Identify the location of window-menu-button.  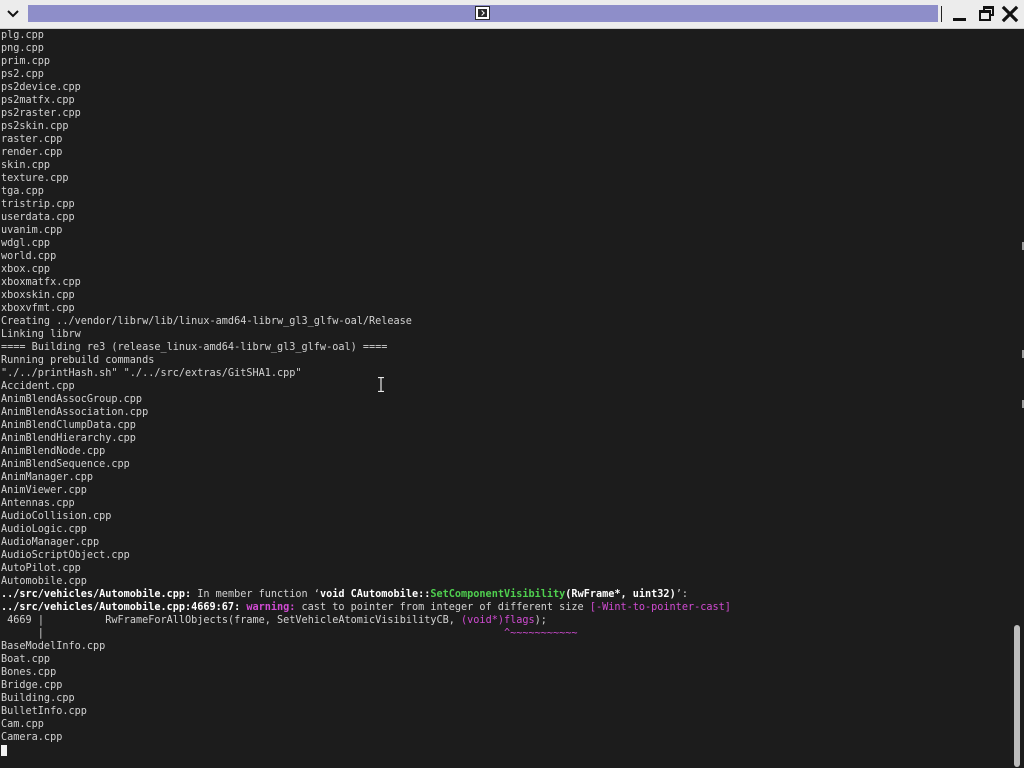
(13, 14).